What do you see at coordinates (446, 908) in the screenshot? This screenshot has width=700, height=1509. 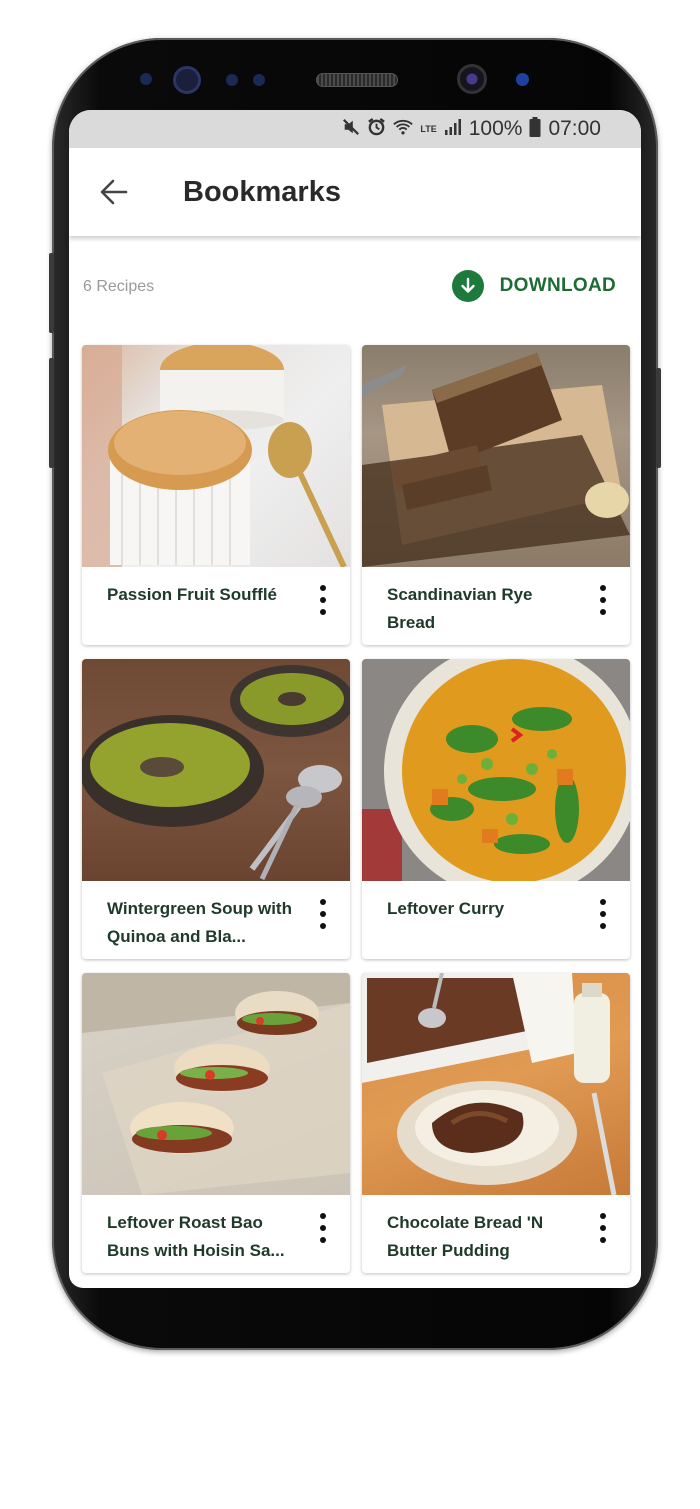 I see `recipe-title: Leftover Curry` at bounding box center [446, 908].